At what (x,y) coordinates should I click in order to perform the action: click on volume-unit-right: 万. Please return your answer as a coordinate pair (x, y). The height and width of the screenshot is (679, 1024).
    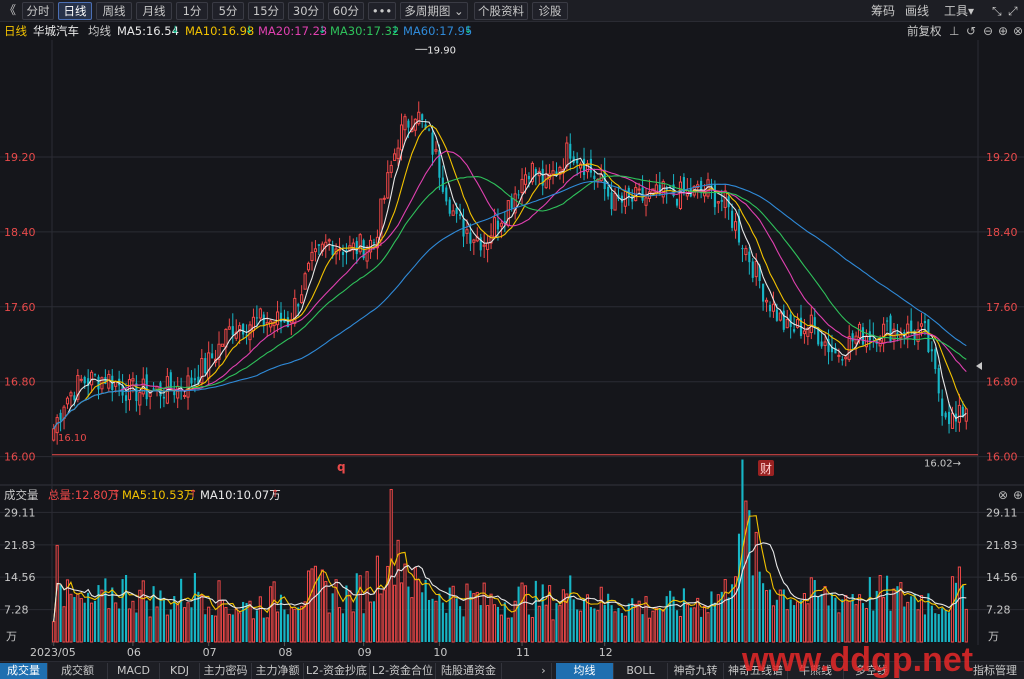
    Looking at the image, I should click on (993, 636).